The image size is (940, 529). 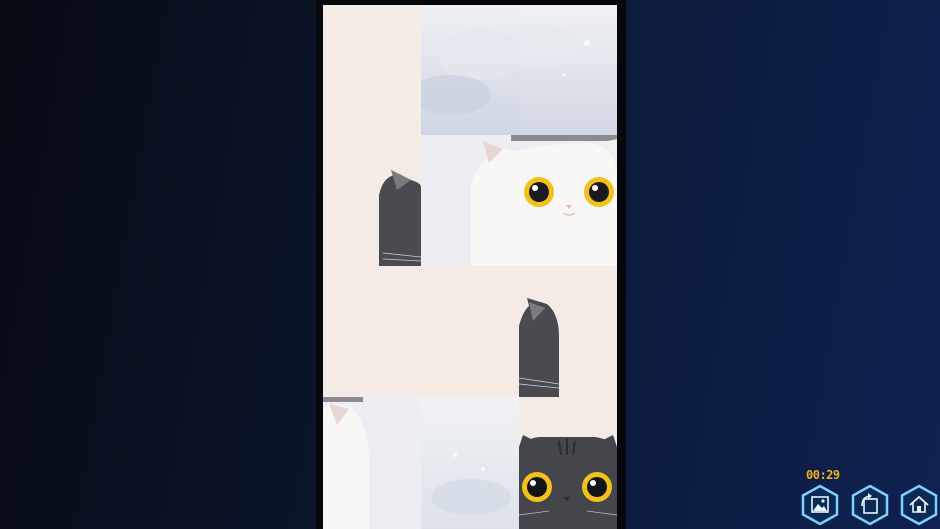 What do you see at coordinates (919, 505) in the screenshot?
I see `home-button` at bounding box center [919, 505].